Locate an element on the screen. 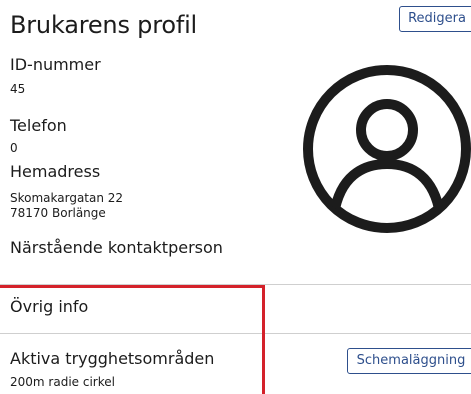 Image resolution: width=471 pixels, height=394 pixels. phone-value: 0 is located at coordinates (14, 148).